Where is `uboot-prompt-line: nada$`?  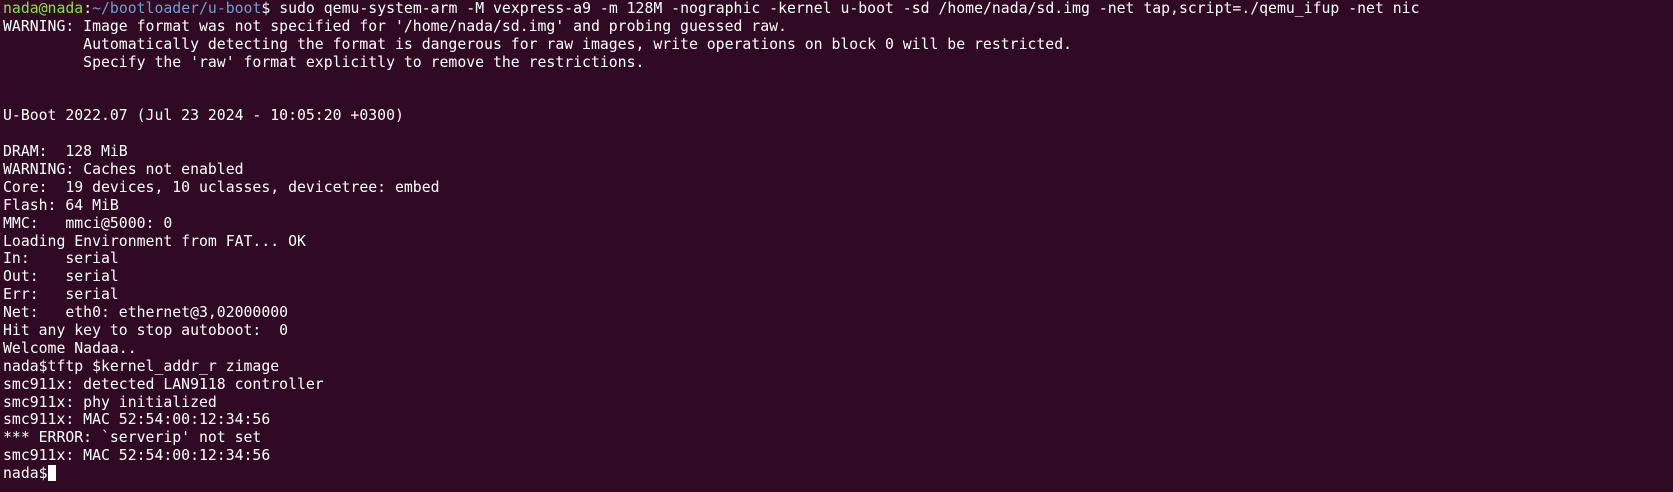
uboot-prompt-line: nada$ is located at coordinates (838, 474).